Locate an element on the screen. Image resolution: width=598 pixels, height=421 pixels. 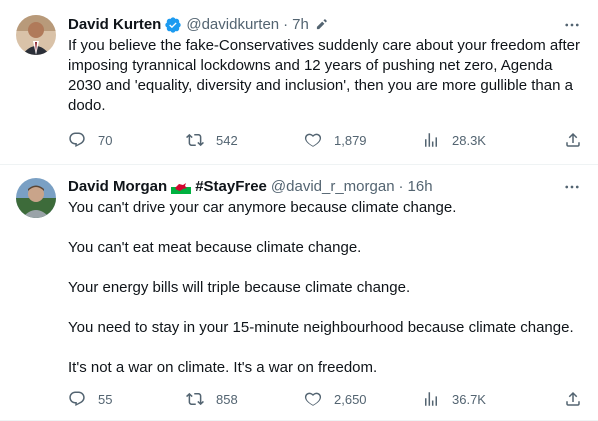
wales-flag-icon is located at coordinates (181, 187).